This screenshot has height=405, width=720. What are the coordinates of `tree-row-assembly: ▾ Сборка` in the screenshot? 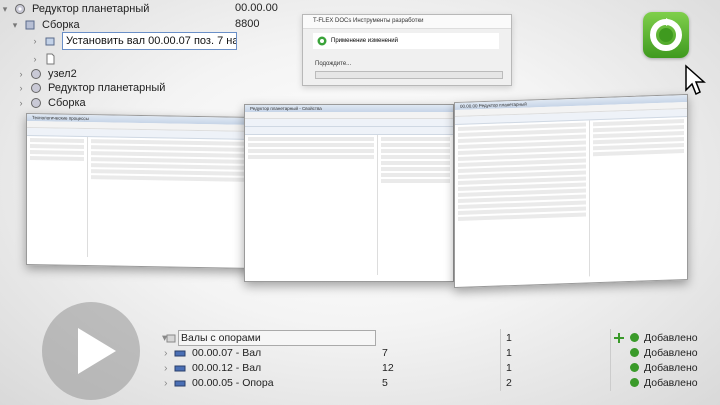 It's located at (45, 25).